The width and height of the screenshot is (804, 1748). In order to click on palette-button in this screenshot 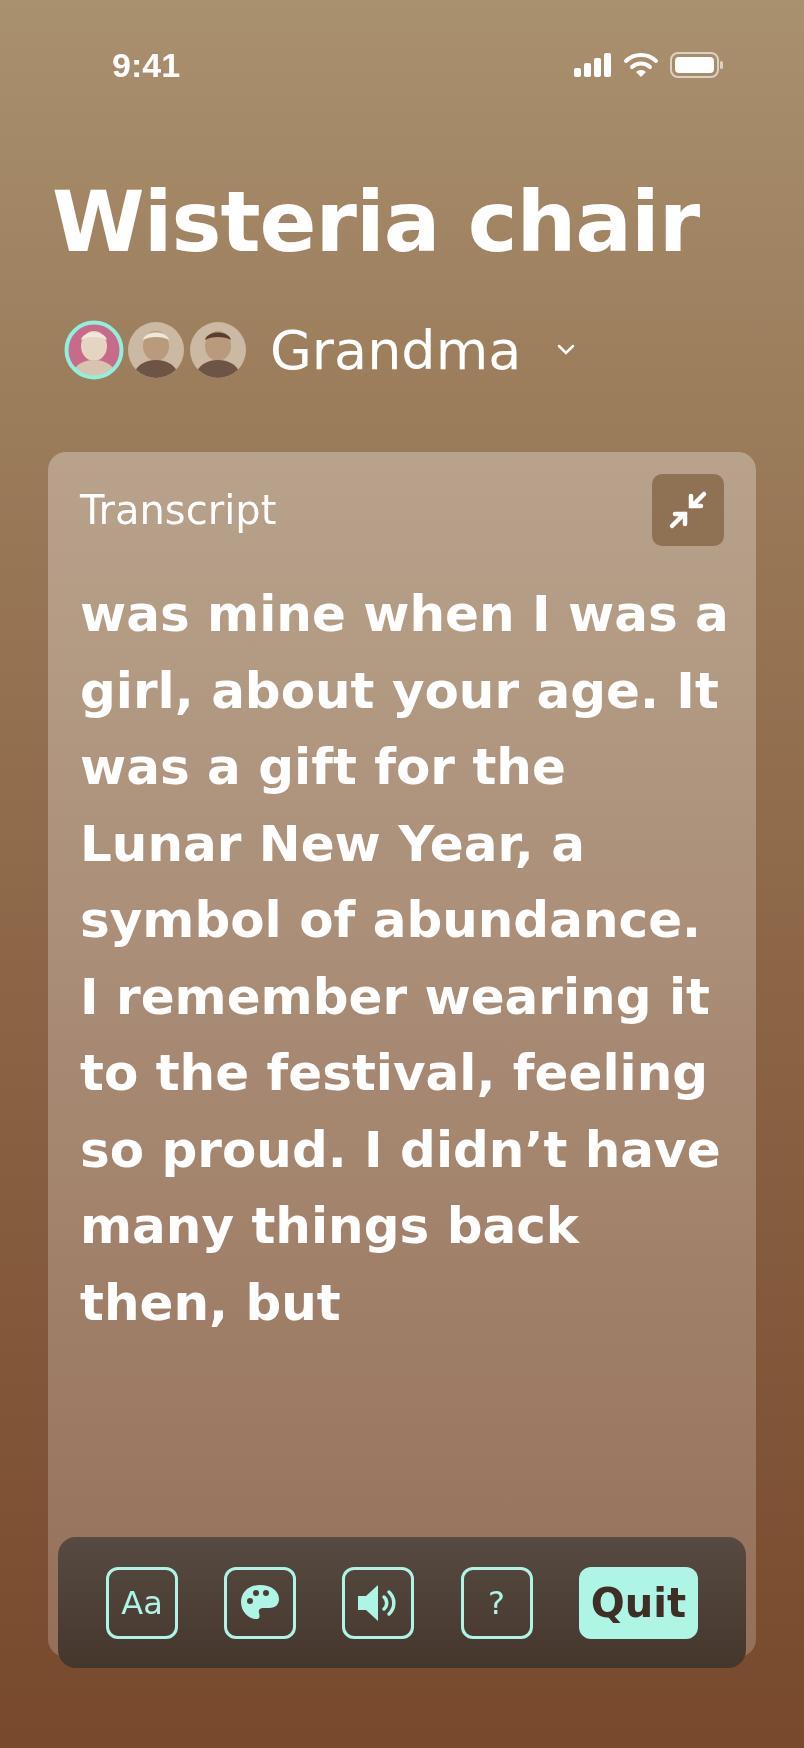, I will do `click(260, 1602)`.